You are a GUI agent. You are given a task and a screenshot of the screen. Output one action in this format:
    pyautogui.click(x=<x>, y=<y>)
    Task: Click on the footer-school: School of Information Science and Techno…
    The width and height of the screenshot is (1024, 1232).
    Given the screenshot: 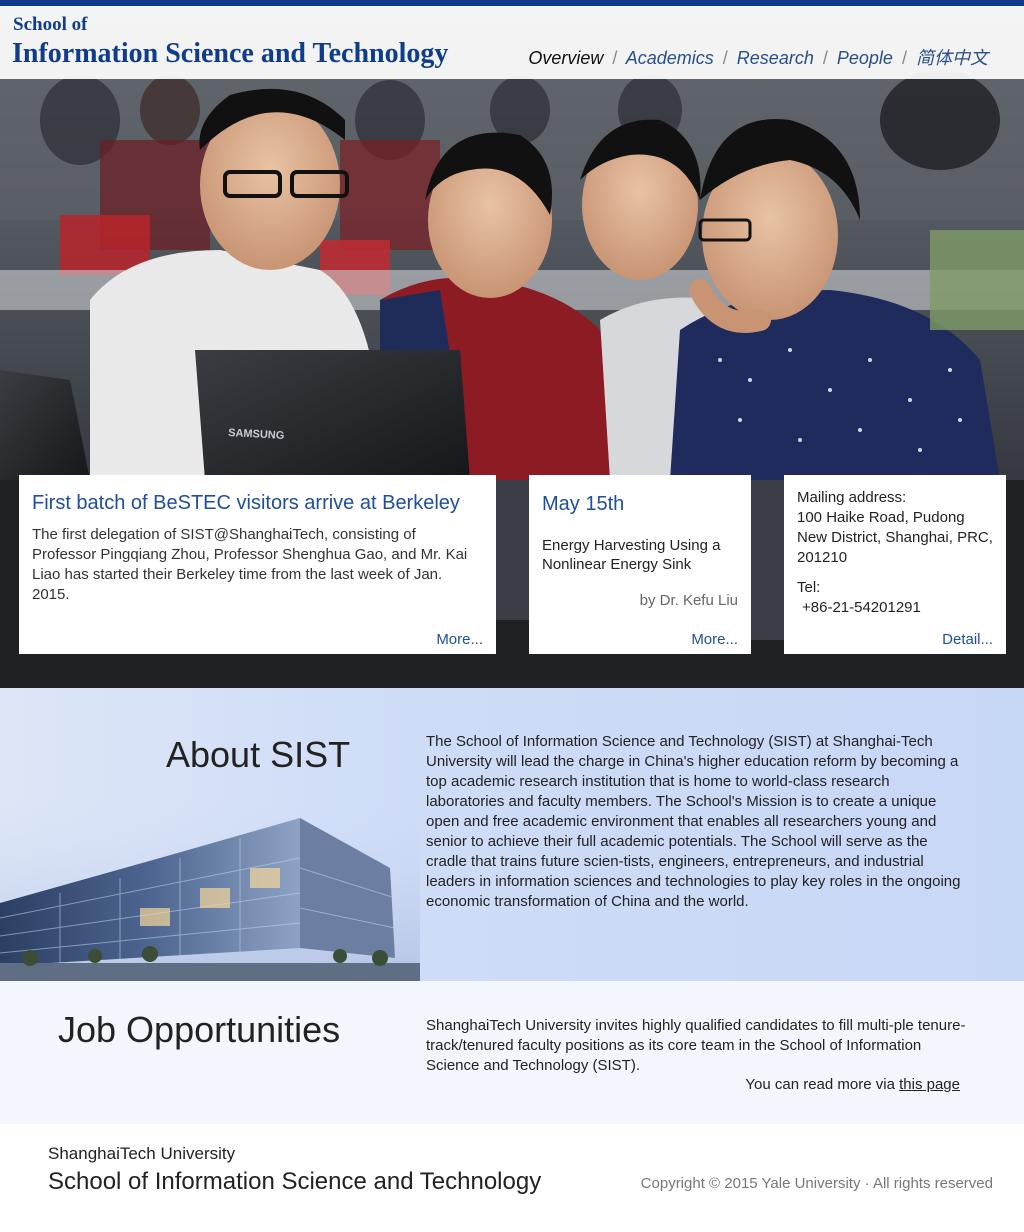 What is the action you would take?
    pyautogui.click(x=295, y=1181)
    